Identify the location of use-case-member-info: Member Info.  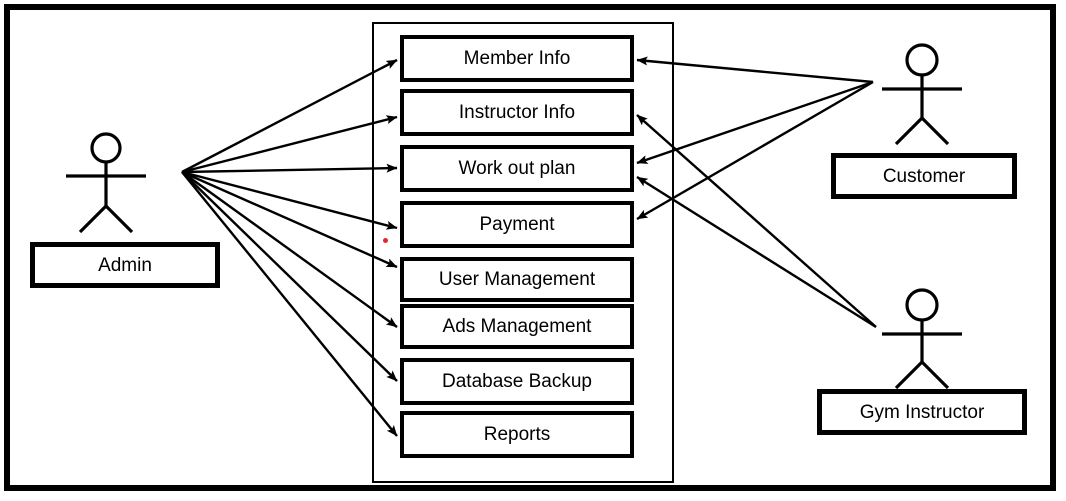
(517, 58).